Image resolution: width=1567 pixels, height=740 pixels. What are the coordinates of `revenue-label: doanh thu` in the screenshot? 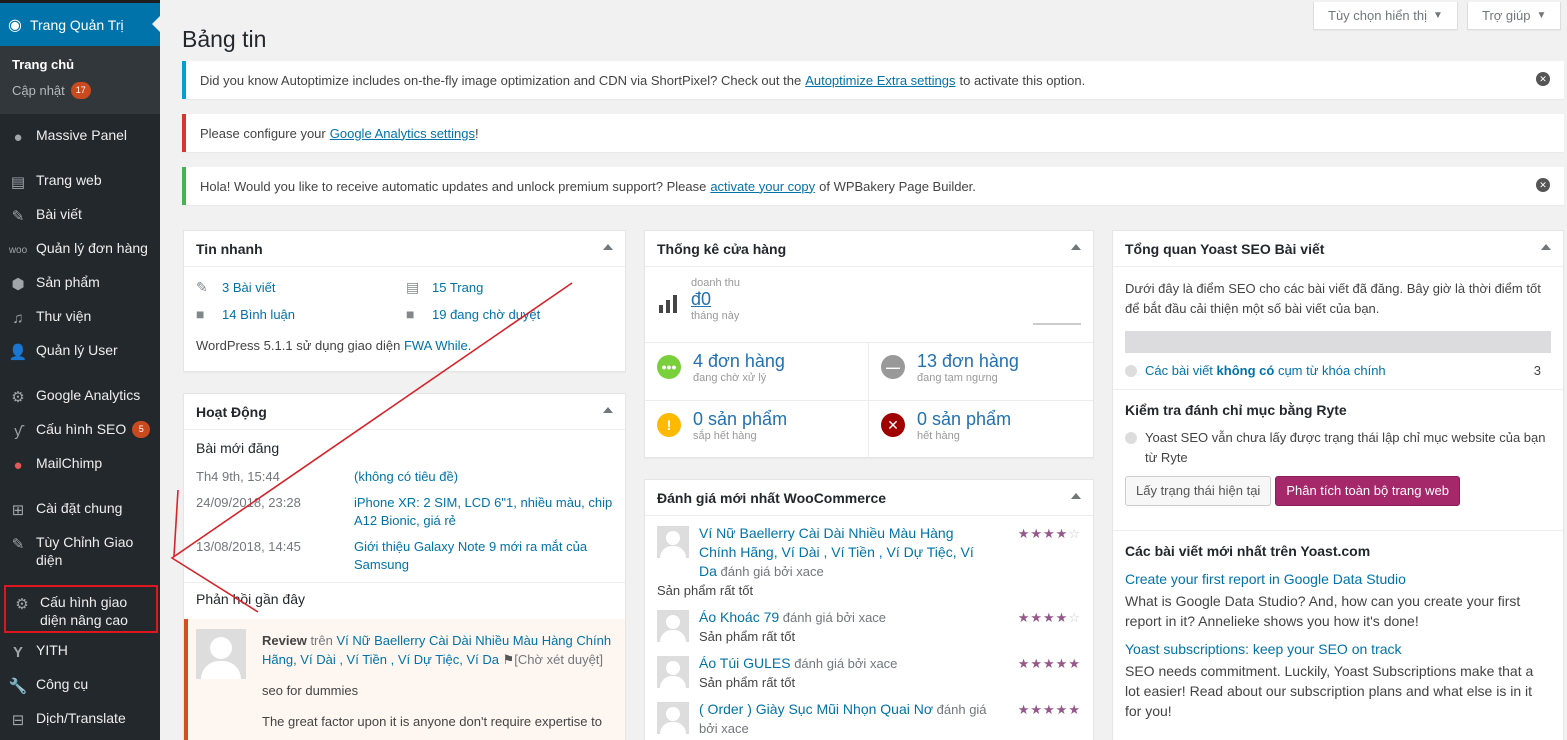 It's located at (715, 283).